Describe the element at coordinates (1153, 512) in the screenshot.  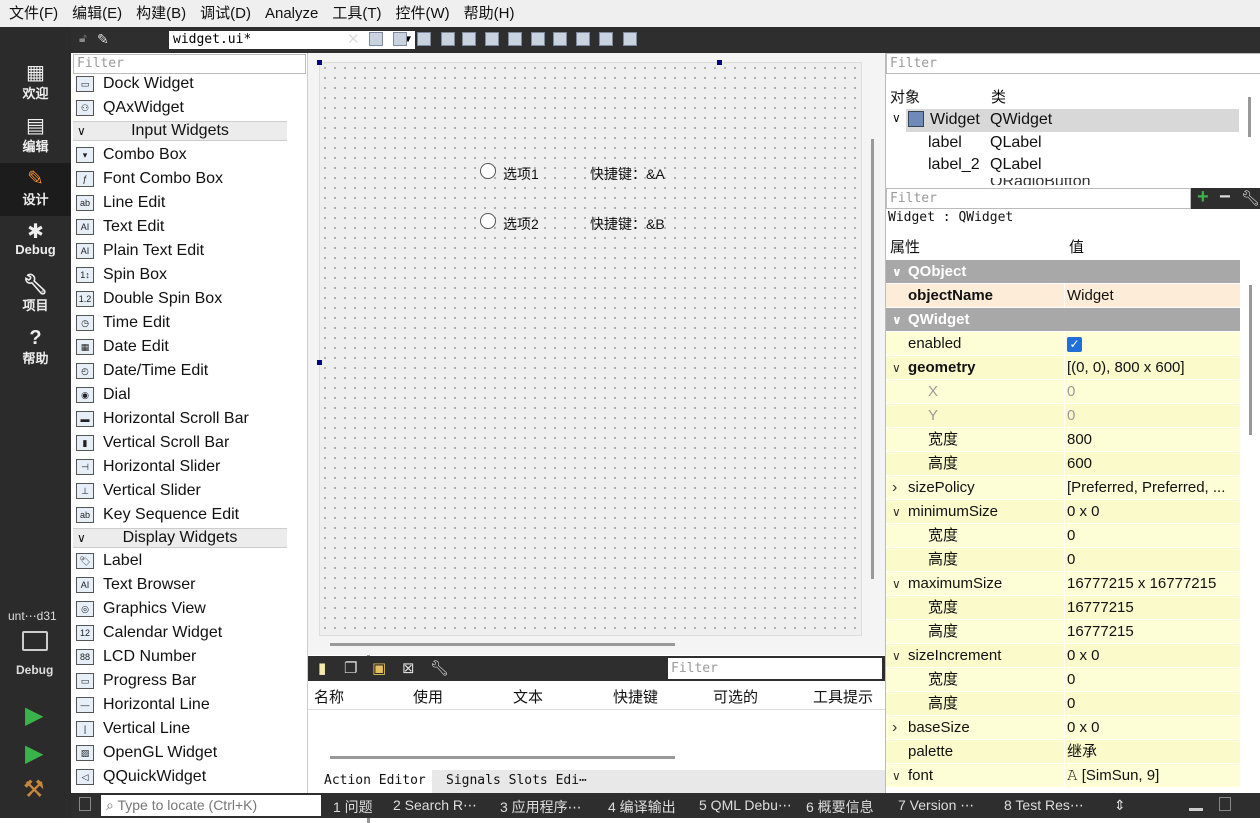
I see `property-value: 0 x 0` at that location.